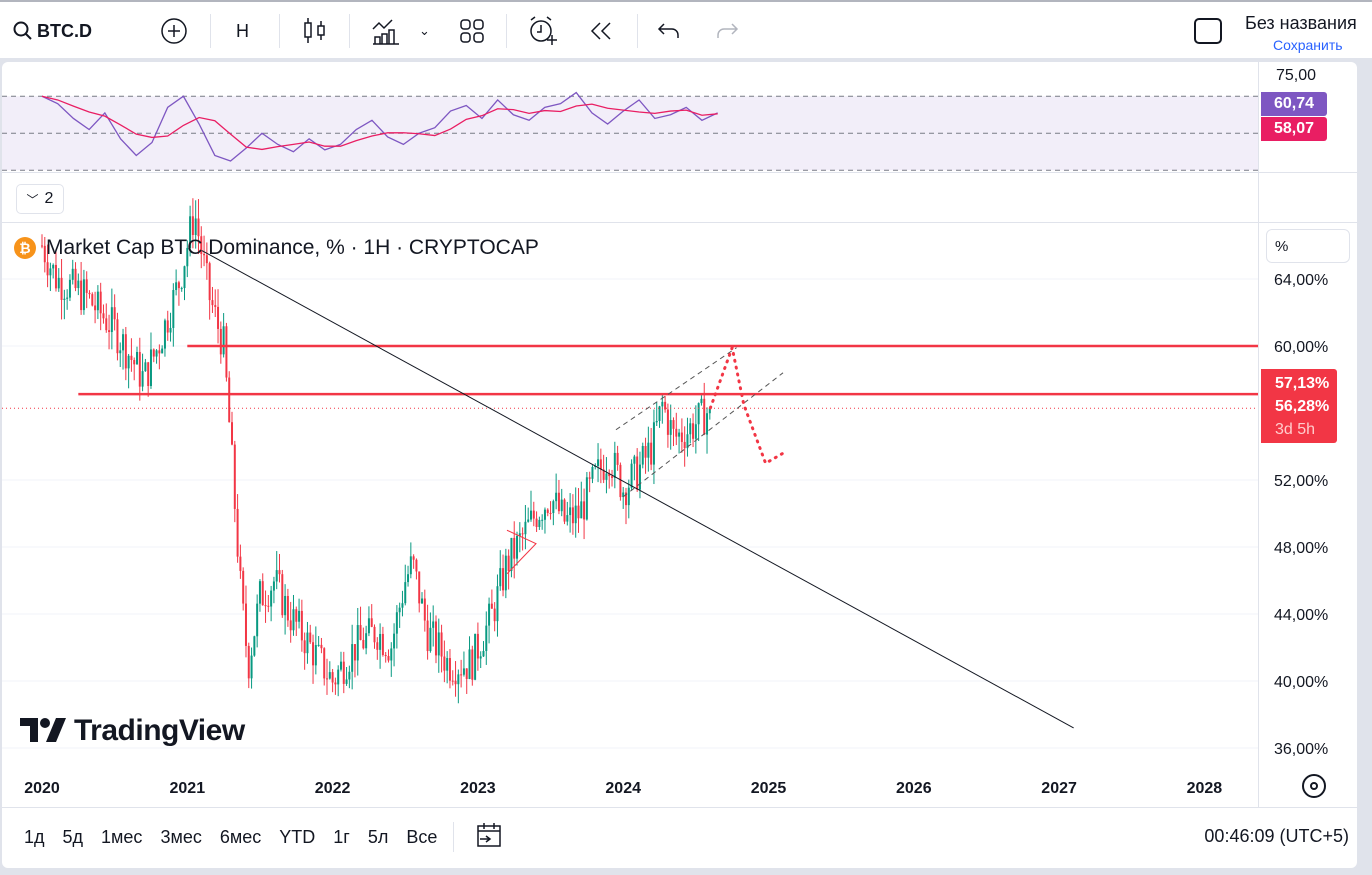 The image size is (1372, 875). Describe the element at coordinates (727, 31) in the screenshot. I see `redo-button` at that location.